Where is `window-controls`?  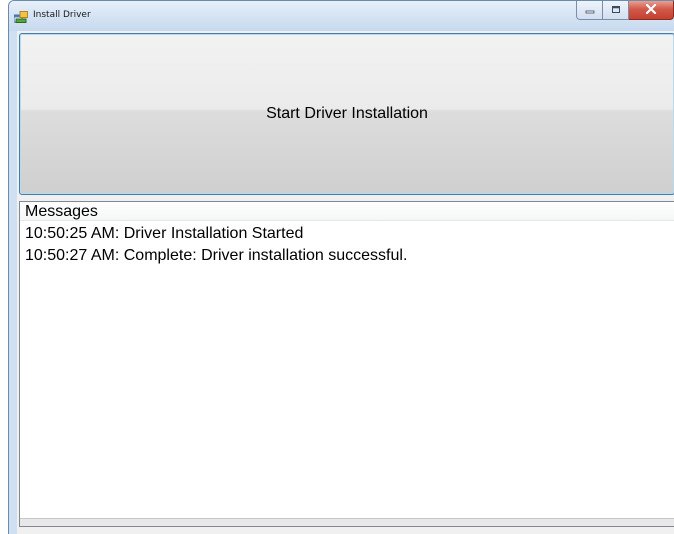 window-controls is located at coordinates (625, 11).